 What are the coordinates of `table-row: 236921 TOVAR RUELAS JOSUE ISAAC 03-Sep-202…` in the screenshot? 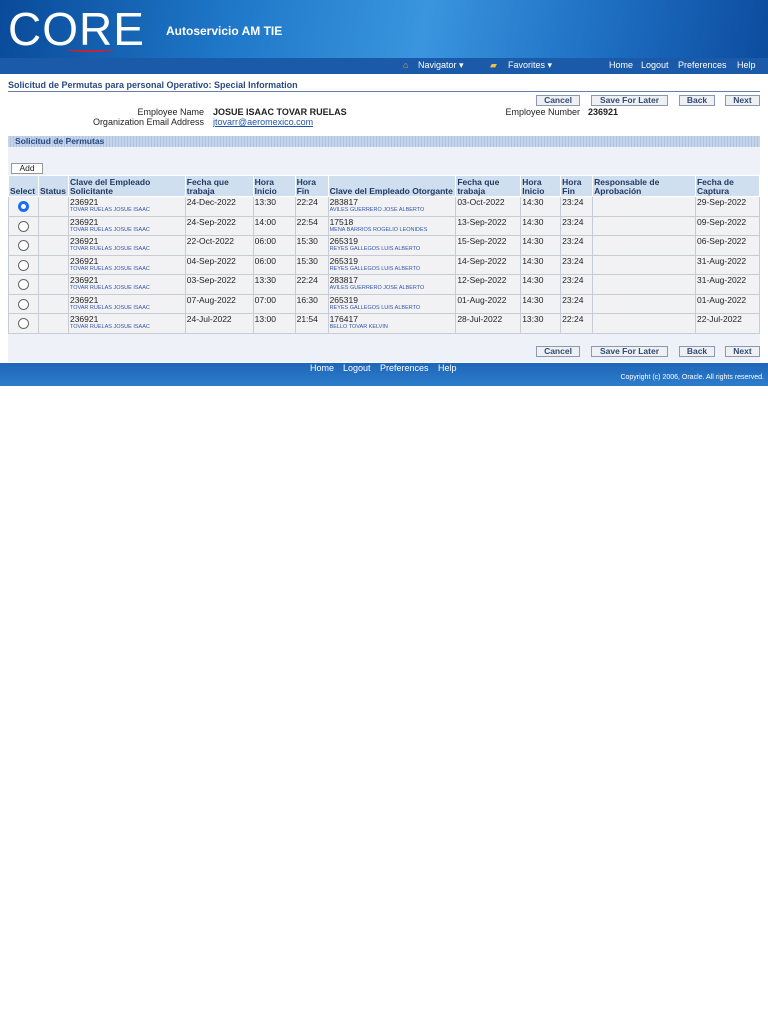 It's located at (384, 284).